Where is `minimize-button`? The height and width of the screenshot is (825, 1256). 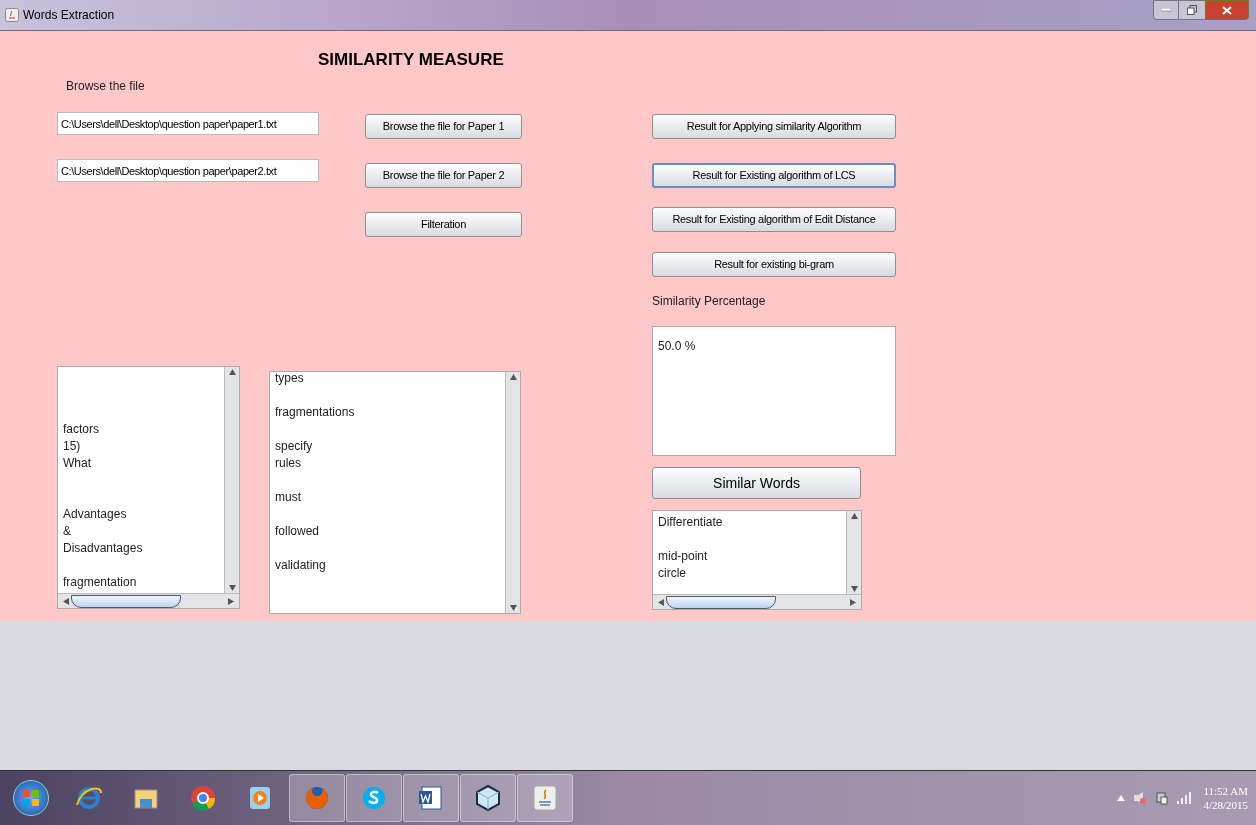
minimize-button is located at coordinates (1166, 10).